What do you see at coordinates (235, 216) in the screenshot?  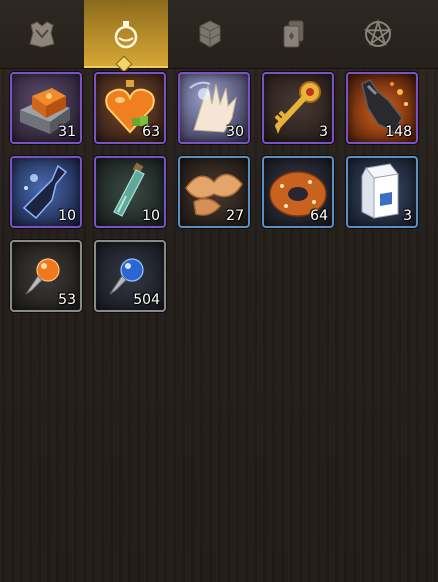 I see `item-quantity: 27` at bounding box center [235, 216].